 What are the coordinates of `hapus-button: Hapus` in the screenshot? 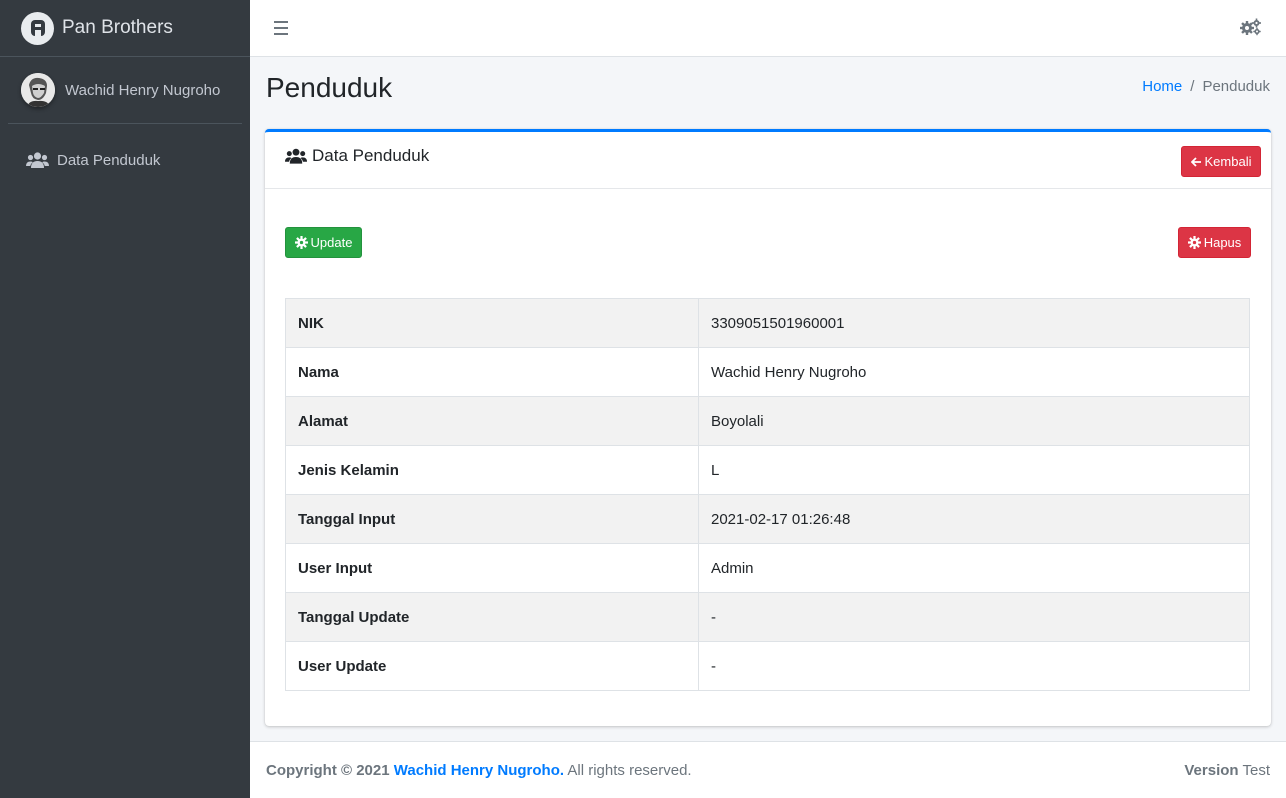 It's located at (1214, 242).